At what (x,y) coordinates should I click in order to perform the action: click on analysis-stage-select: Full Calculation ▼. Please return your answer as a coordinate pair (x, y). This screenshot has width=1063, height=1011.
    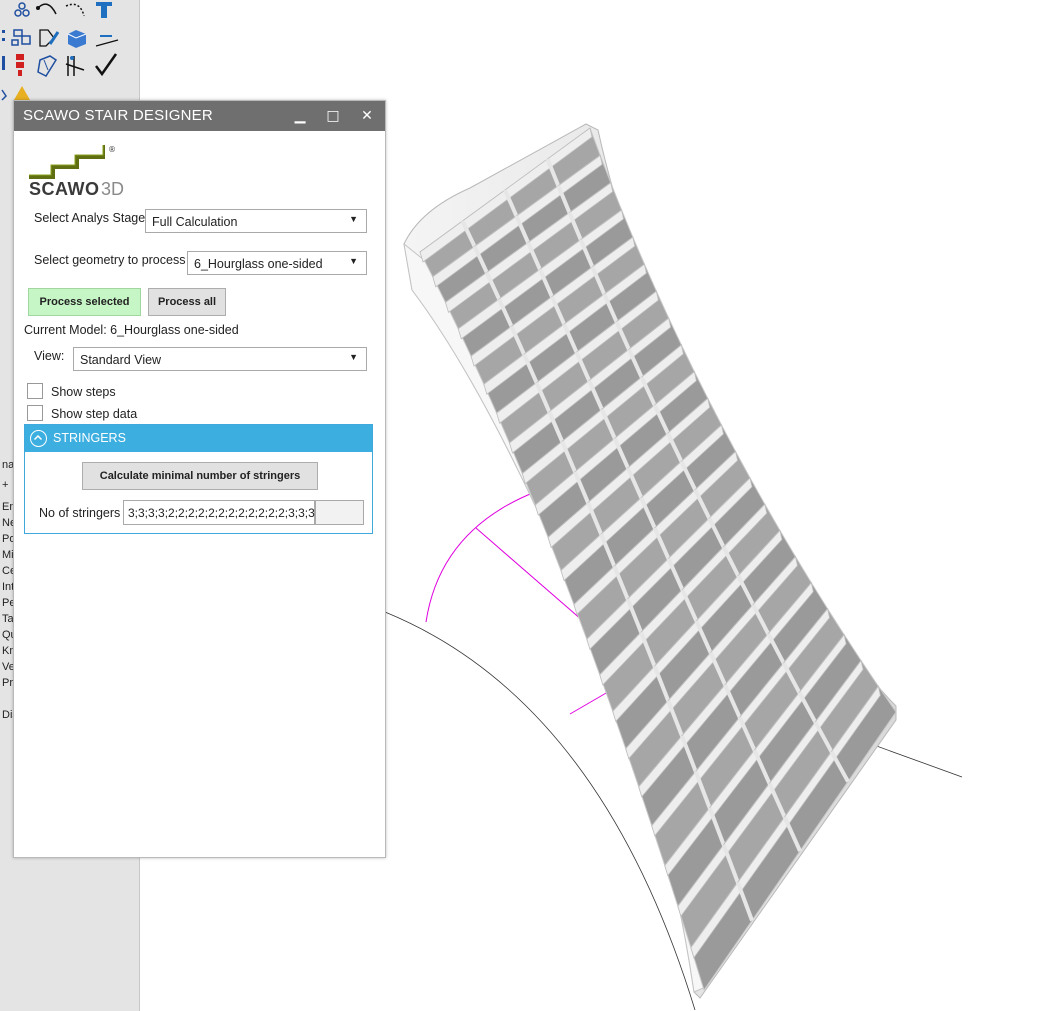
    Looking at the image, I should click on (256, 221).